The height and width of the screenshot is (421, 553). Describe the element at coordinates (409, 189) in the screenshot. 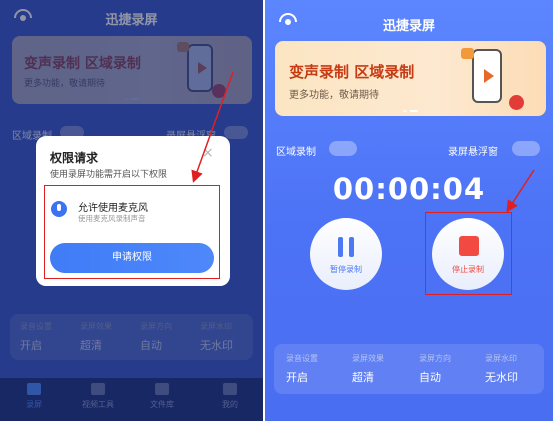

I see `recording-timer: 00:00:04` at that location.